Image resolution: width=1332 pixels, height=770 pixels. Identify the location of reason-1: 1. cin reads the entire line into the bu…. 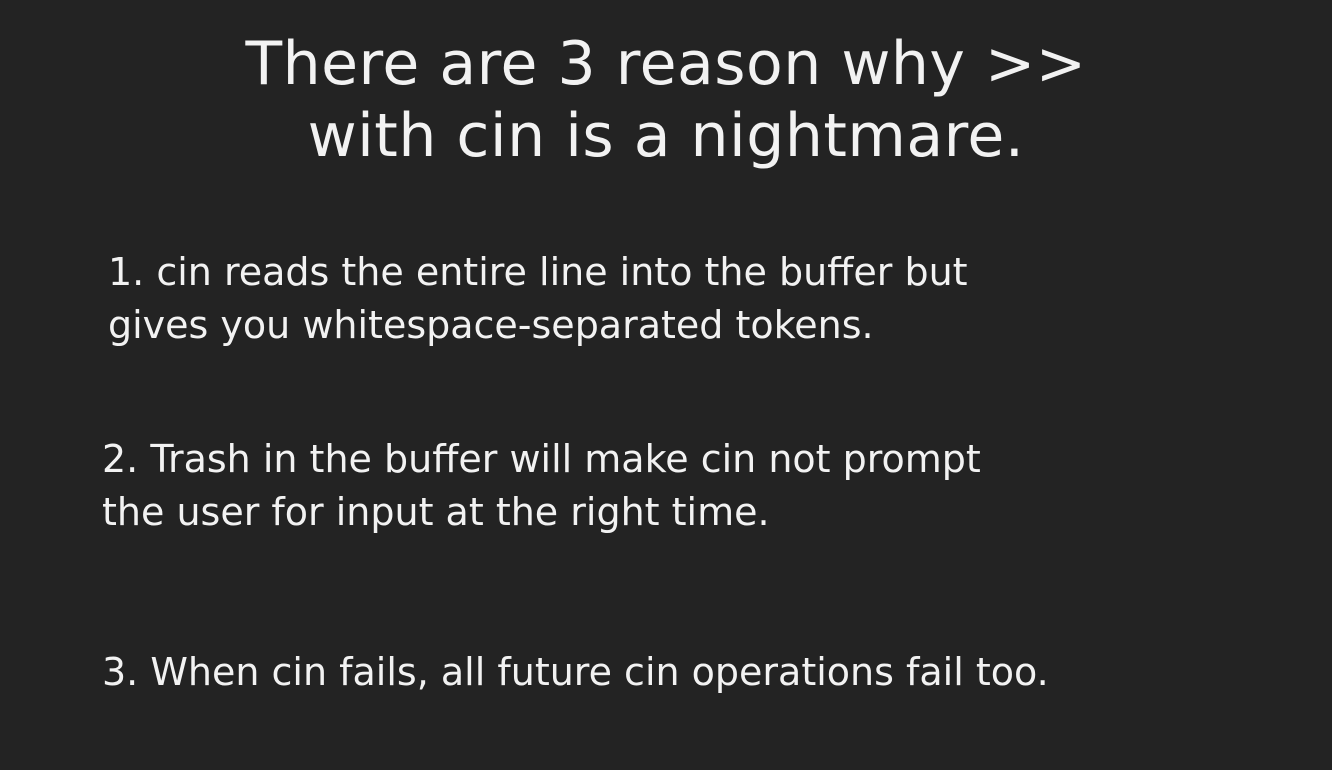
(538, 299).